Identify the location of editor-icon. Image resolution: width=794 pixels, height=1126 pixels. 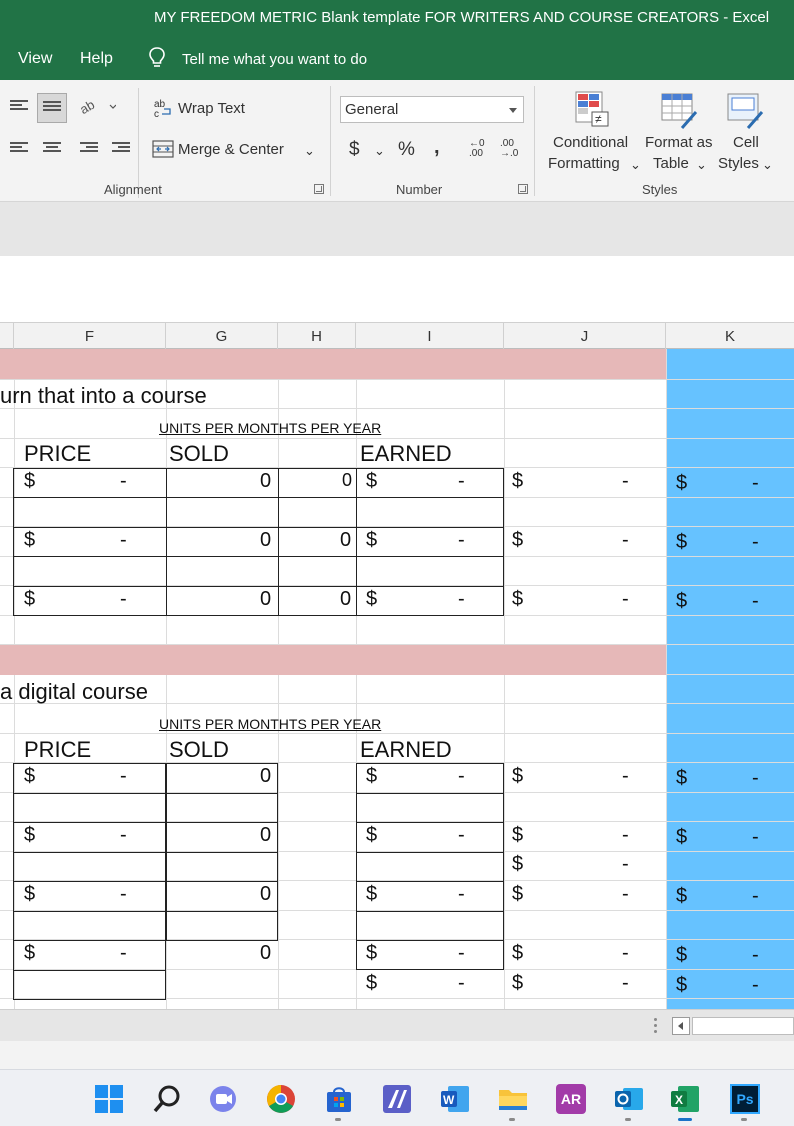
(397, 1099).